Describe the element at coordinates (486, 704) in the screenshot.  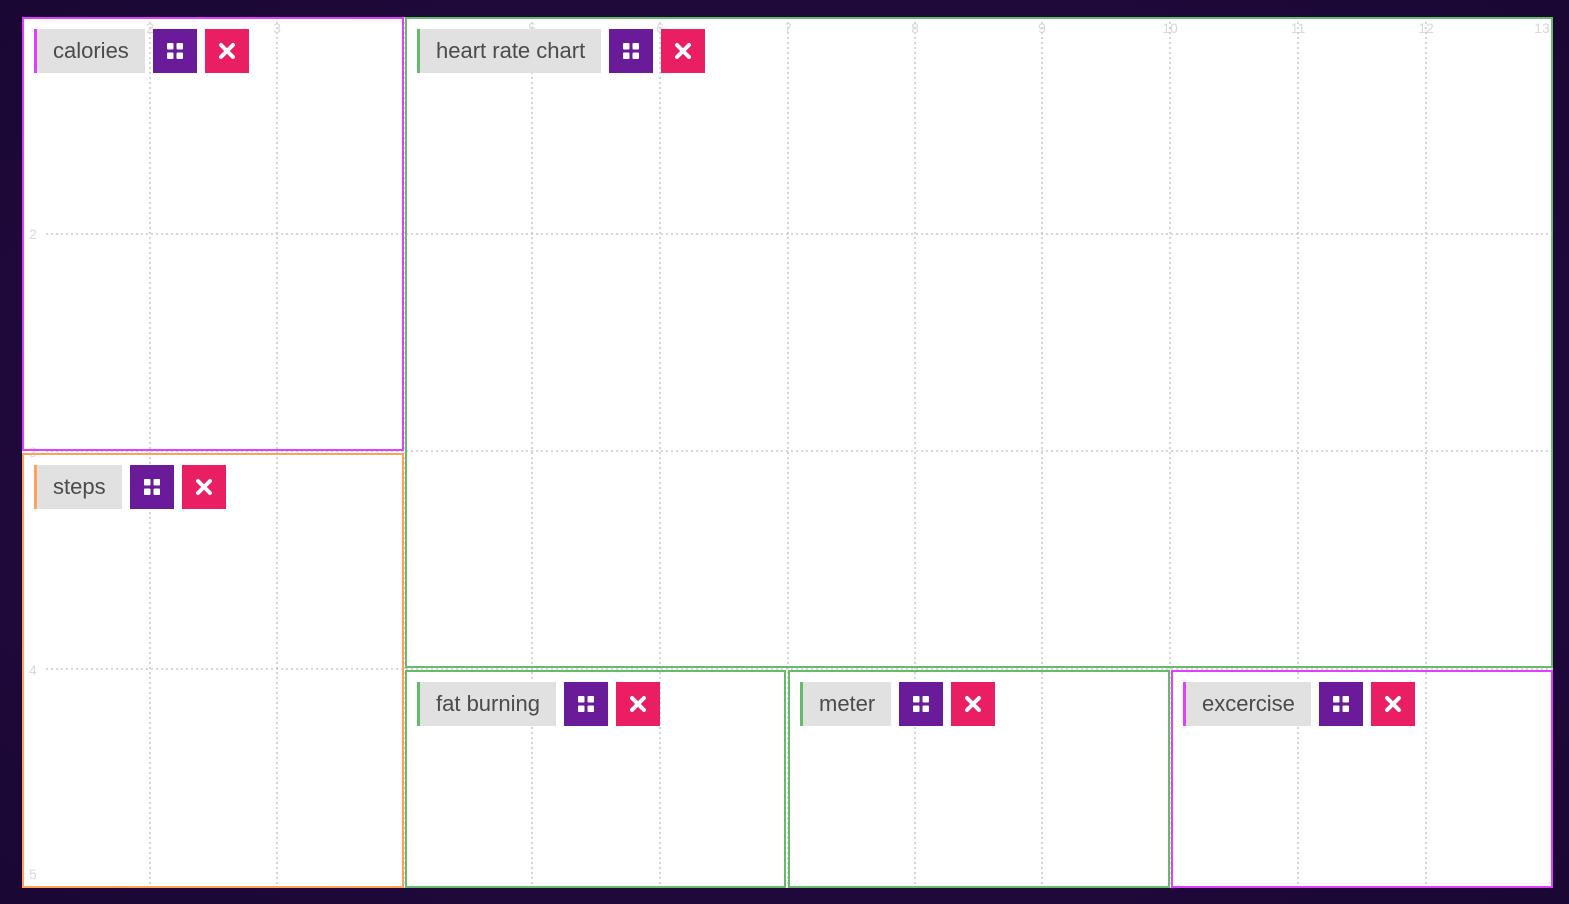
I see `widget-title-fat-burning: fat burning` at that location.